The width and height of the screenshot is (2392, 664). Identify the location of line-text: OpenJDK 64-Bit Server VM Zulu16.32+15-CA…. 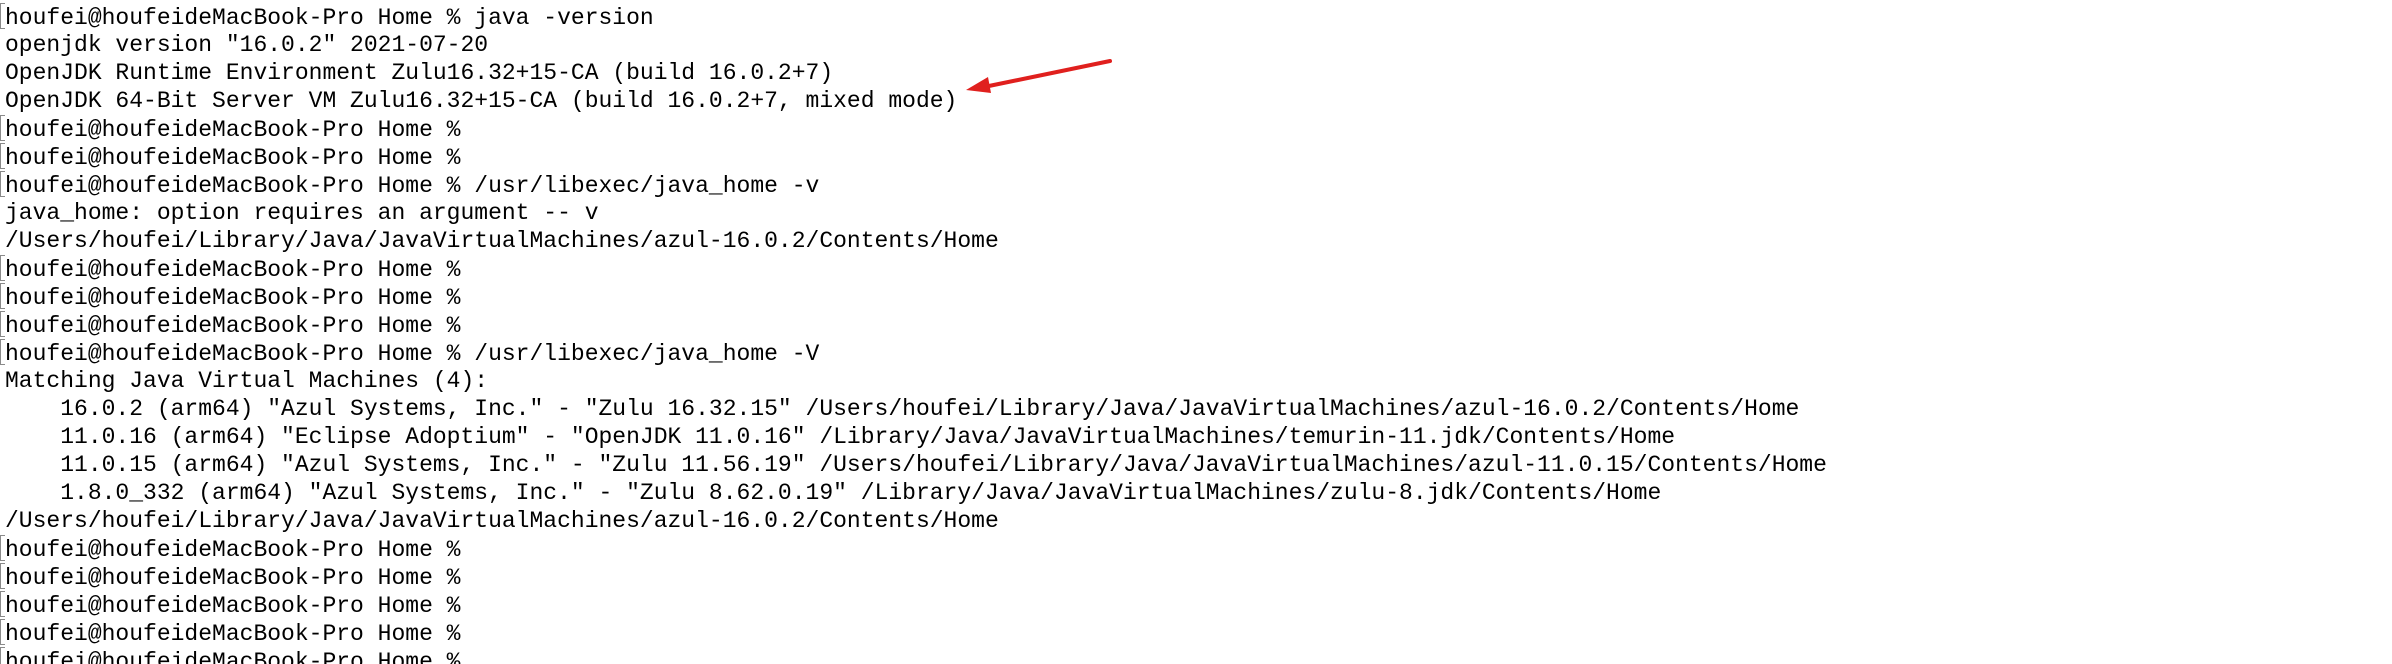
(481, 101).